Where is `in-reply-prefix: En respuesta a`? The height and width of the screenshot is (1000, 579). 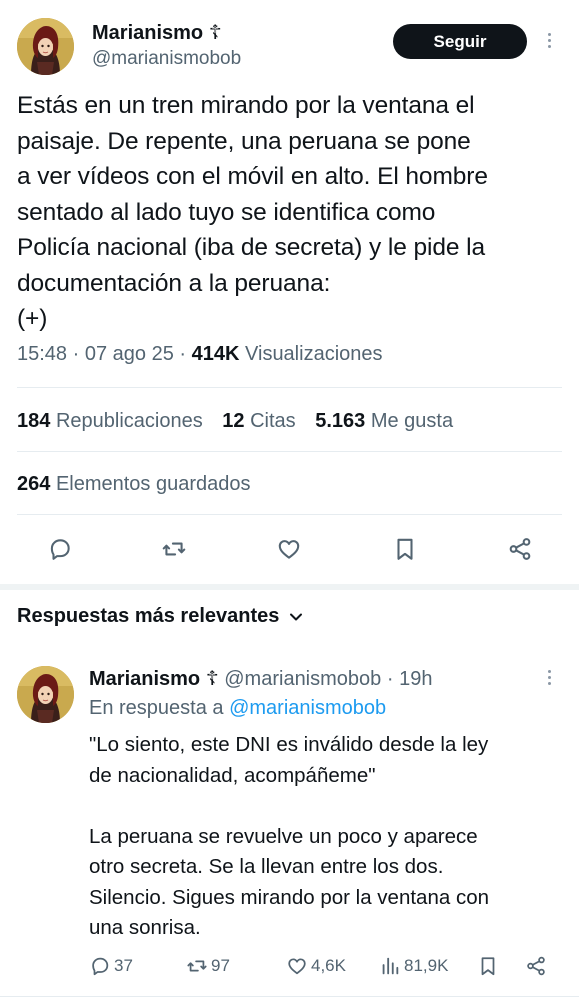 in-reply-prefix: En respuesta a is located at coordinates (156, 708).